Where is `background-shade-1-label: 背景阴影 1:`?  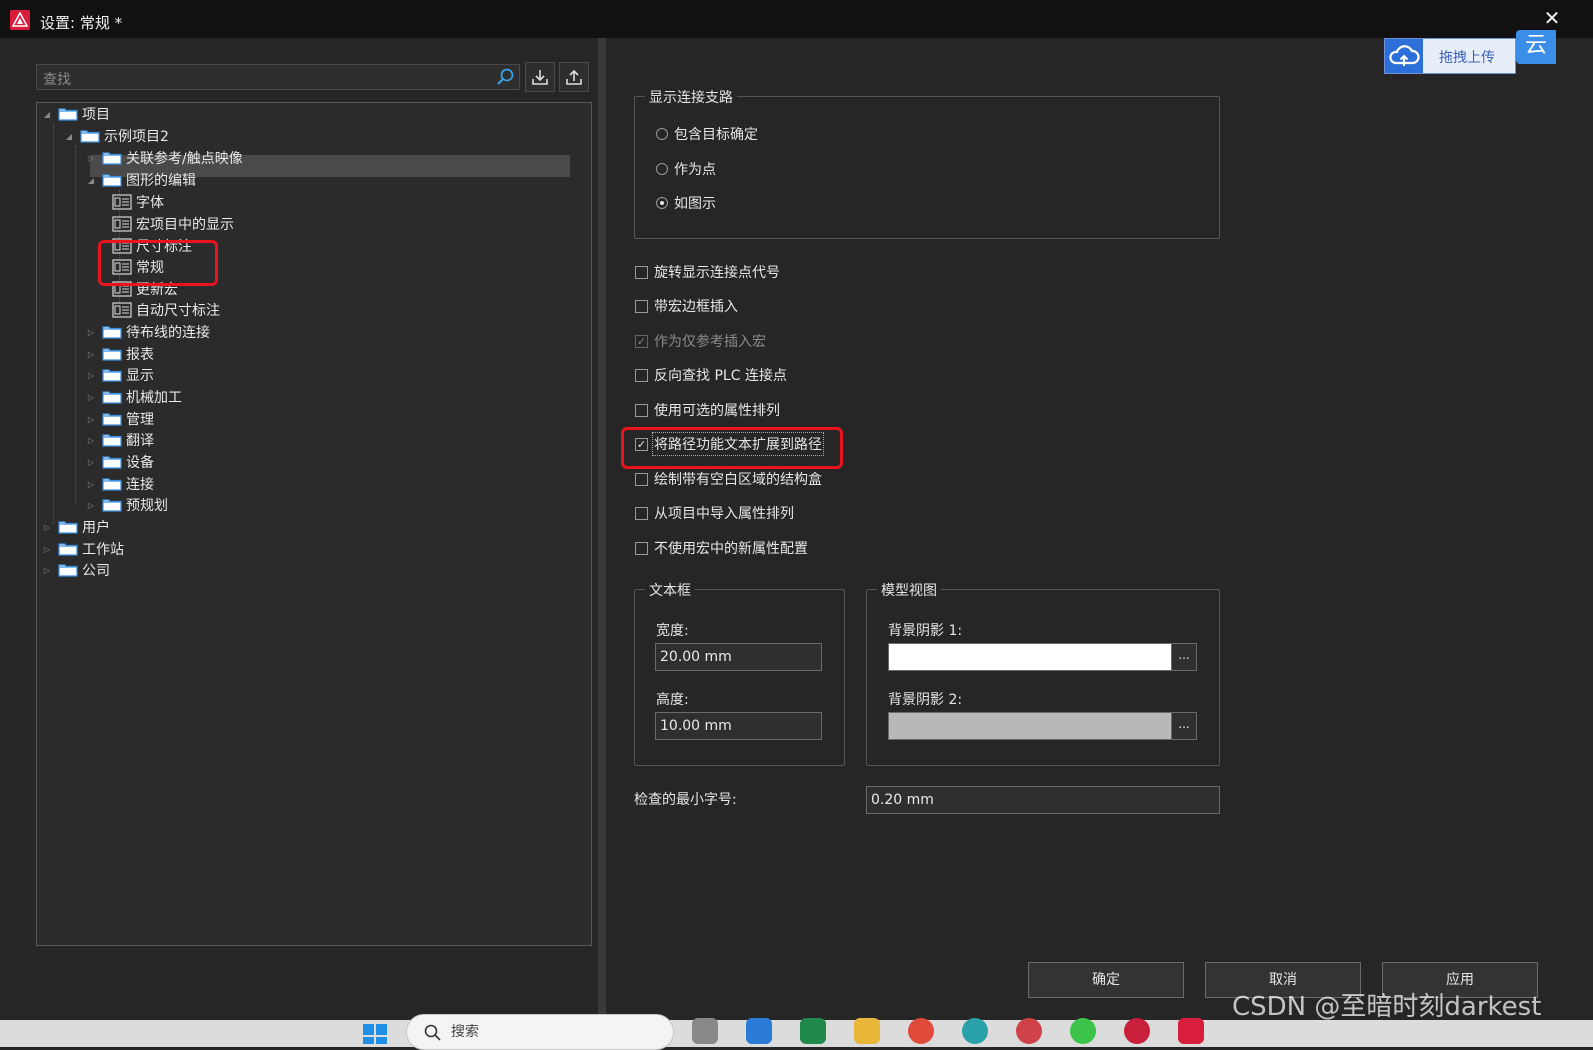 background-shade-1-label: 背景阴影 1: is located at coordinates (925, 631).